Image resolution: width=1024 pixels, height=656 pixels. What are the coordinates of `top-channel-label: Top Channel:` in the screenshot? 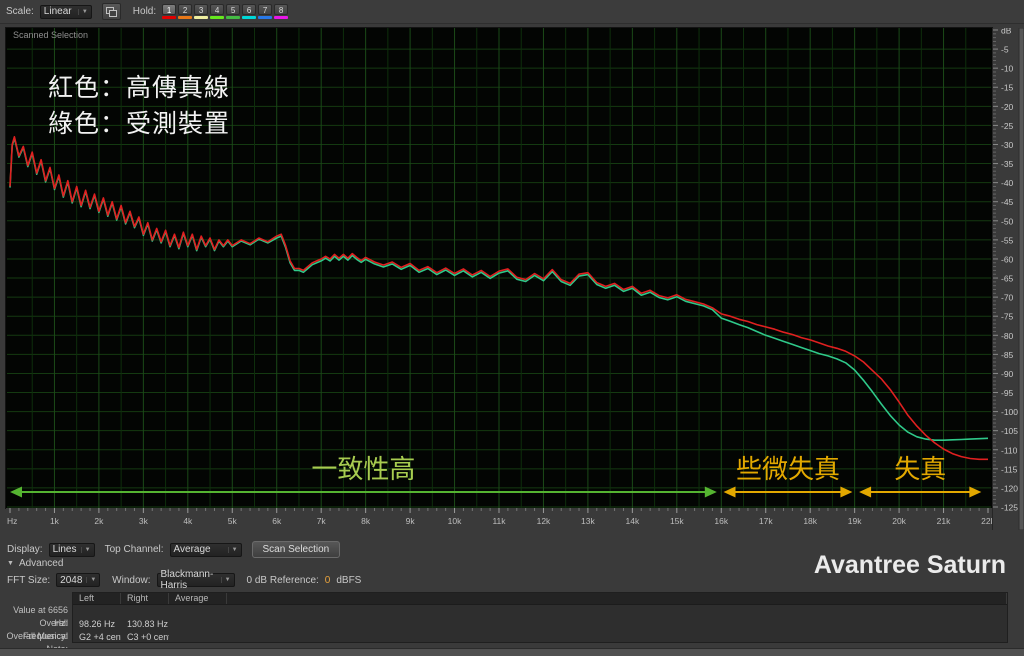 It's located at (134, 549).